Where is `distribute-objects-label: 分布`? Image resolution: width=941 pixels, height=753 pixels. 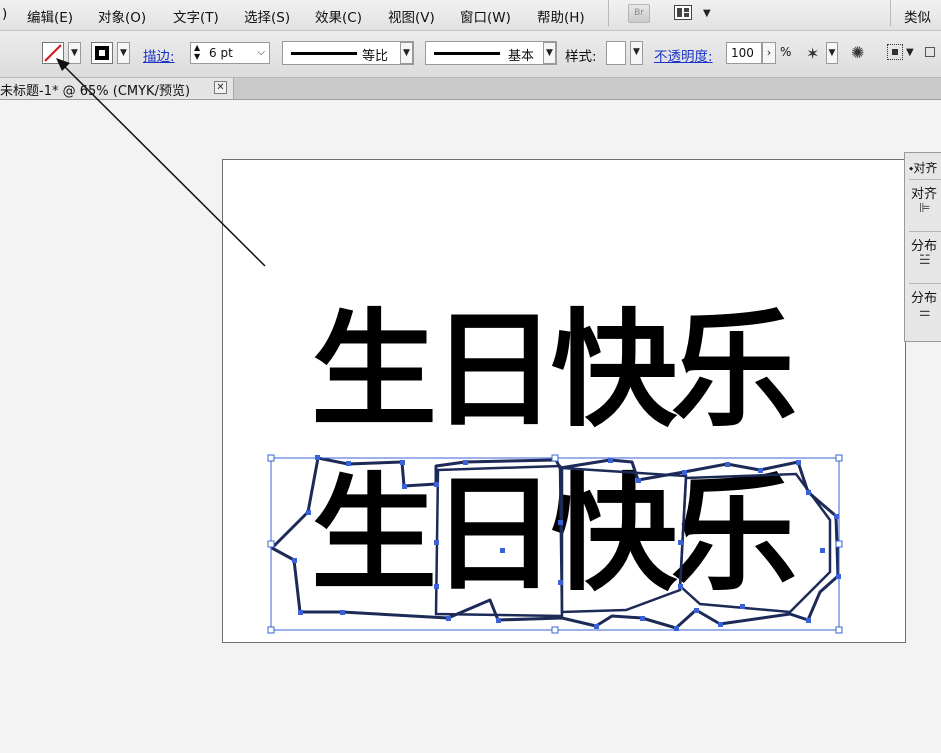 distribute-objects-label: 分布 is located at coordinates (924, 246).